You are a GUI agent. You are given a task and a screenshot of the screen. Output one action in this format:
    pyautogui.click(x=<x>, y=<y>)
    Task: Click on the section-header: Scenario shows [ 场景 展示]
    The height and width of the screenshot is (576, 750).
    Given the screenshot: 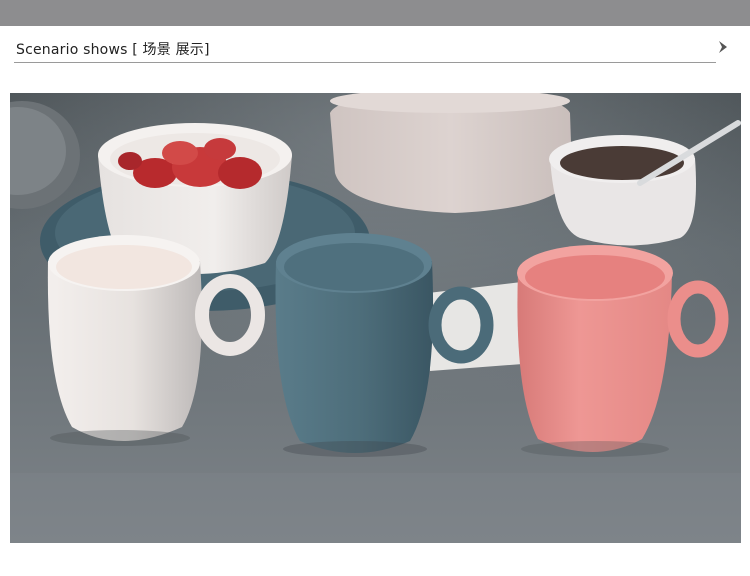 What is the action you would take?
    pyautogui.click(x=374, y=49)
    